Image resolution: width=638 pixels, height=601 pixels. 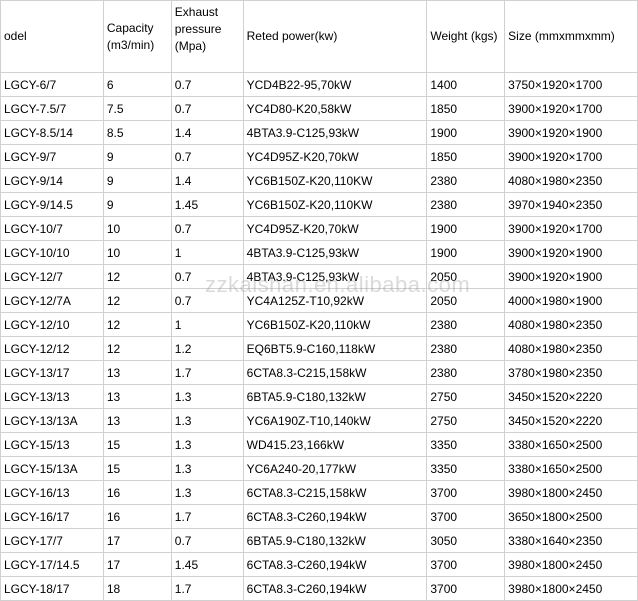 I want to click on cell-capacity: 10, so click(x=137, y=228).